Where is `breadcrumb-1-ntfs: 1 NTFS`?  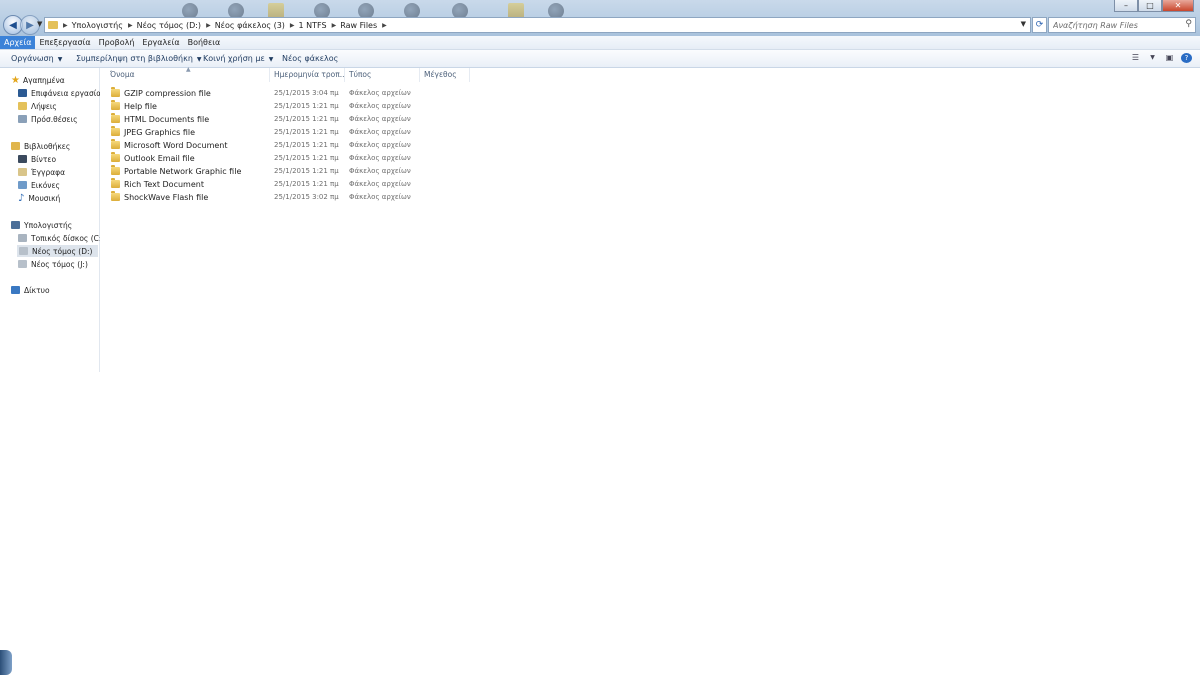 breadcrumb-1-ntfs: 1 NTFS is located at coordinates (313, 25).